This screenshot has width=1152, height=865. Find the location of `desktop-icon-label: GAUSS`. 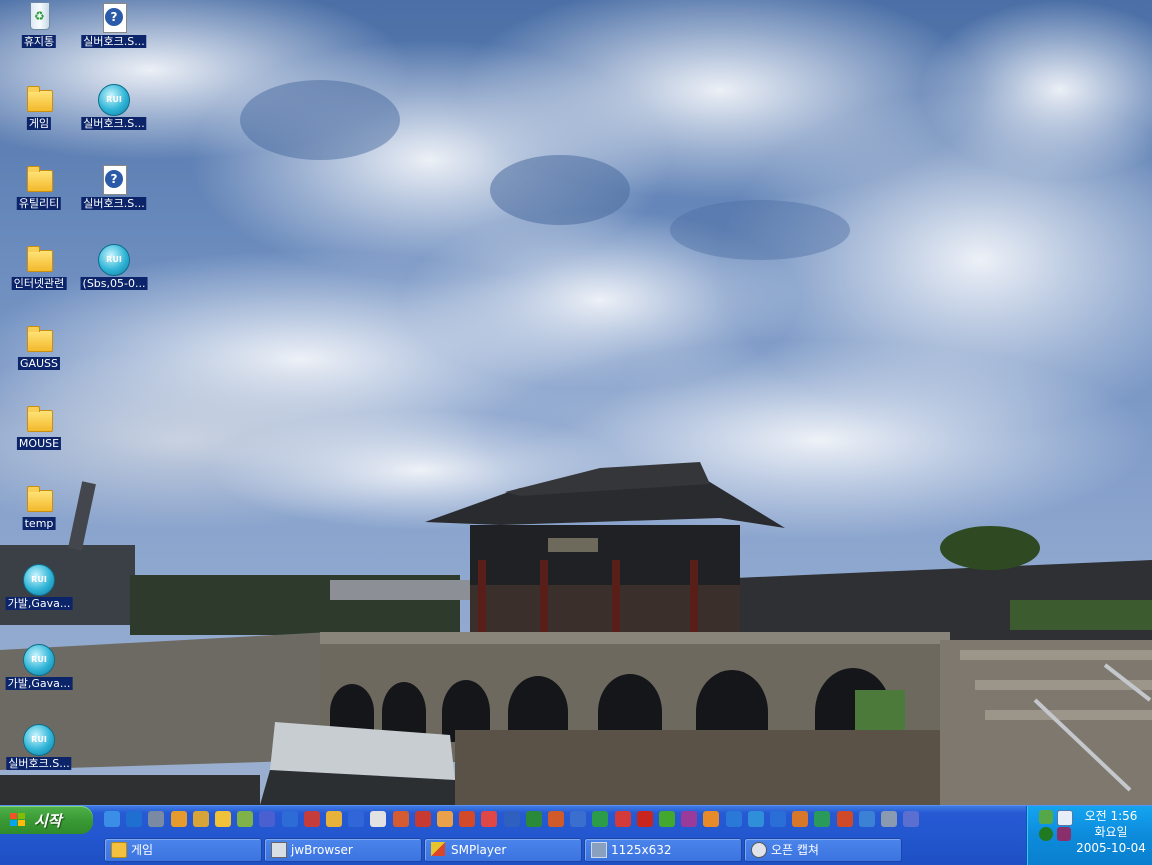

desktop-icon-label: GAUSS is located at coordinates (39, 363).